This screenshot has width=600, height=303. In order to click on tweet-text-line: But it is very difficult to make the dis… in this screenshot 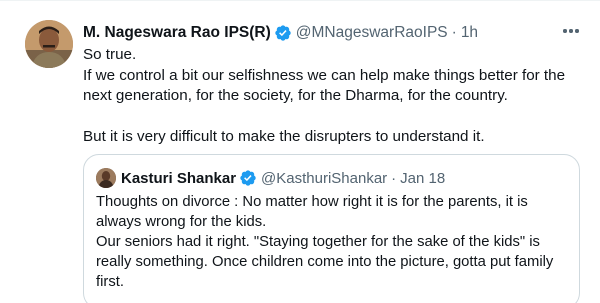, I will do `click(284, 136)`.